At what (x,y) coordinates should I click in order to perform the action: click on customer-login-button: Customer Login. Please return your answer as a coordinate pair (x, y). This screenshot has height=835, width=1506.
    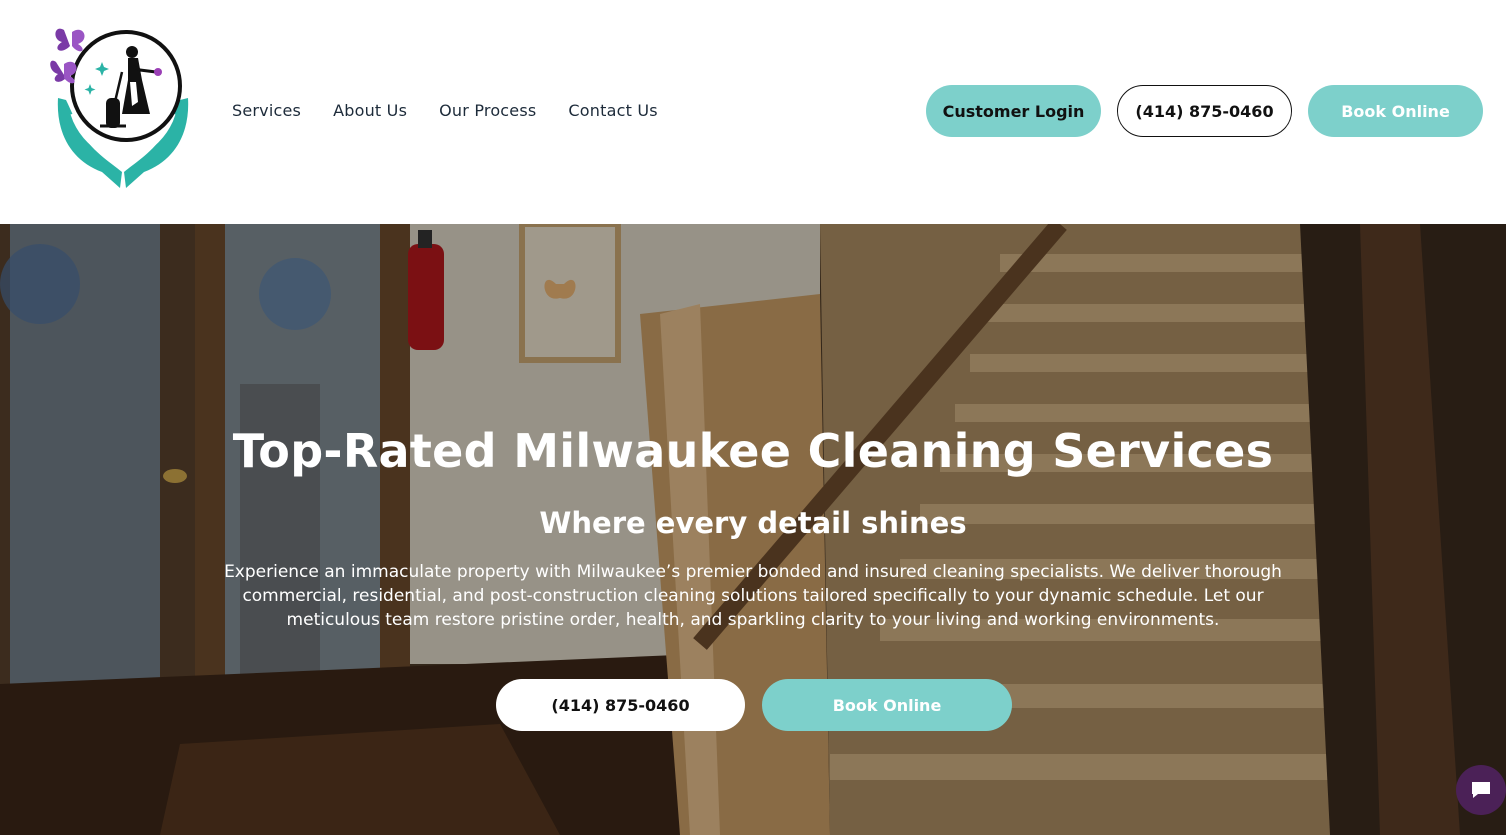
    Looking at the image, I should click on (1013, 111).